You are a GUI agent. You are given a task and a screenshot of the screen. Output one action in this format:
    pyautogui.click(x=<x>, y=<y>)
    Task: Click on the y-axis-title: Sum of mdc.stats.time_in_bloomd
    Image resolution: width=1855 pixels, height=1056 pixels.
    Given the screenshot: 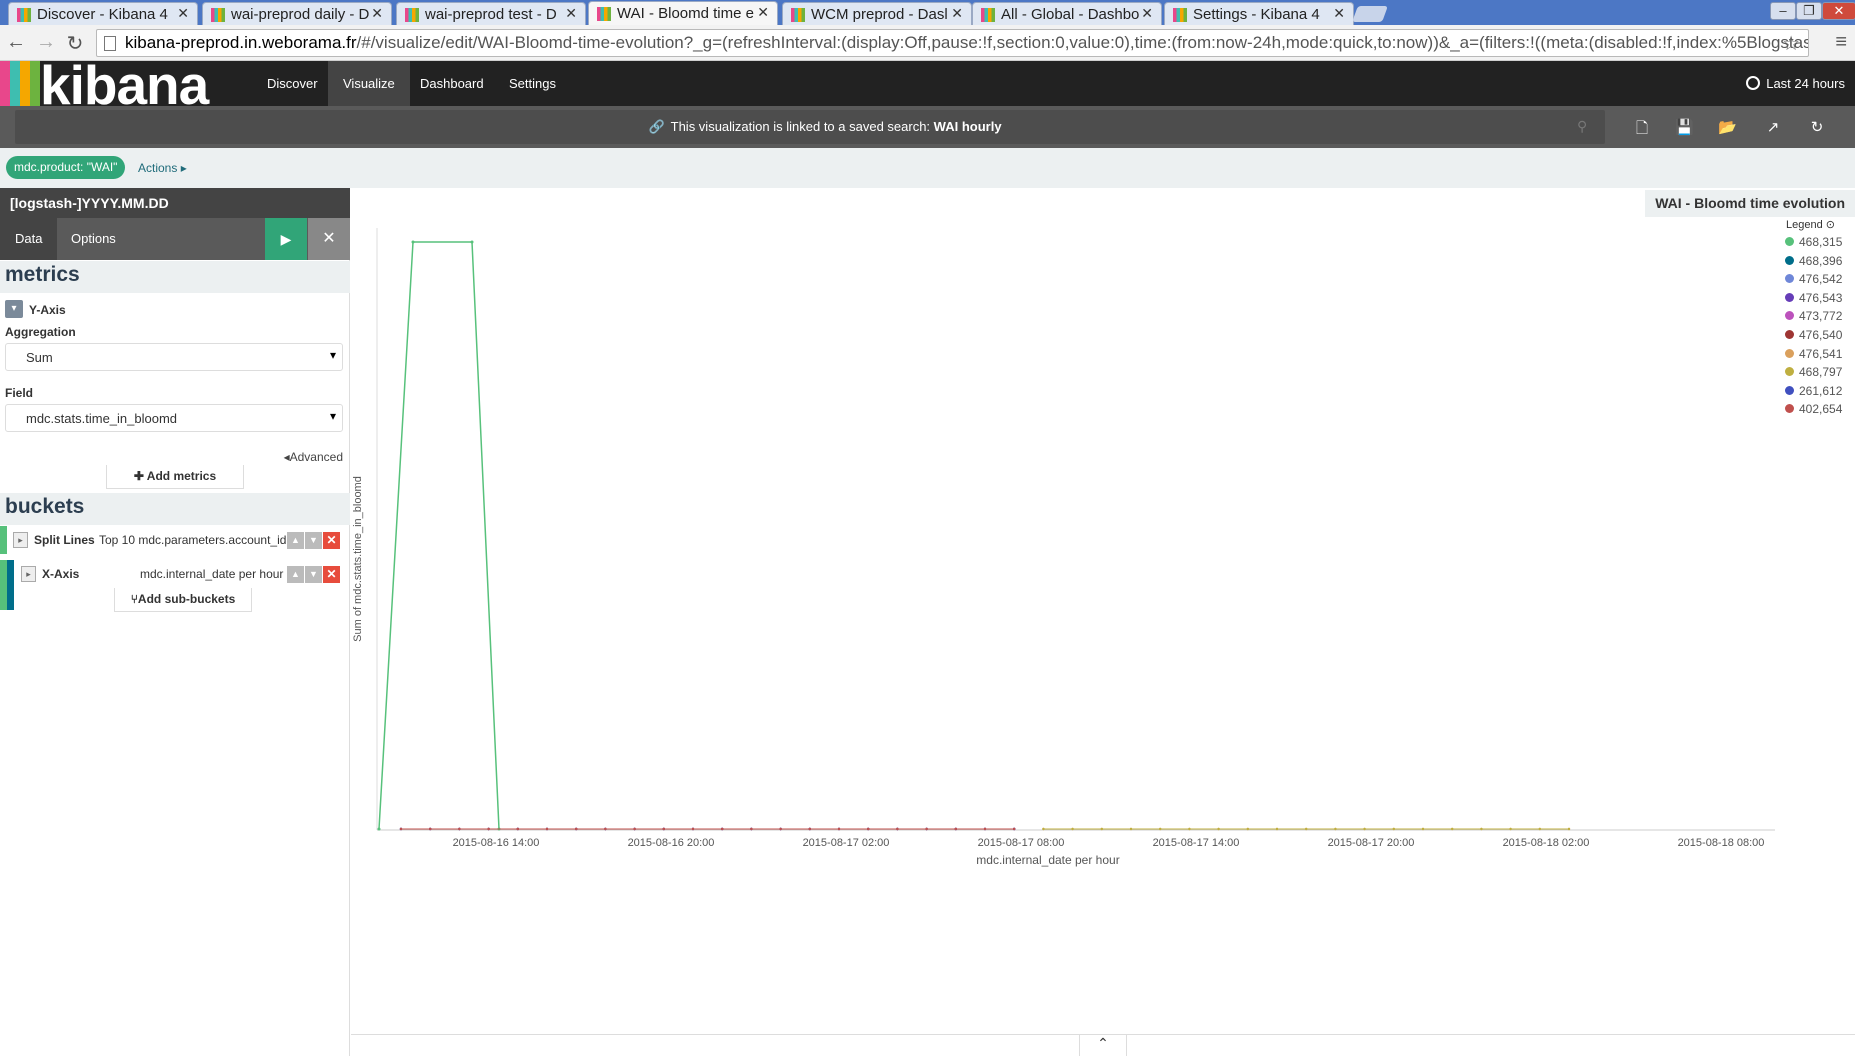 What is the action you would take?
    pyautogui.click(x=358, y=559)
    